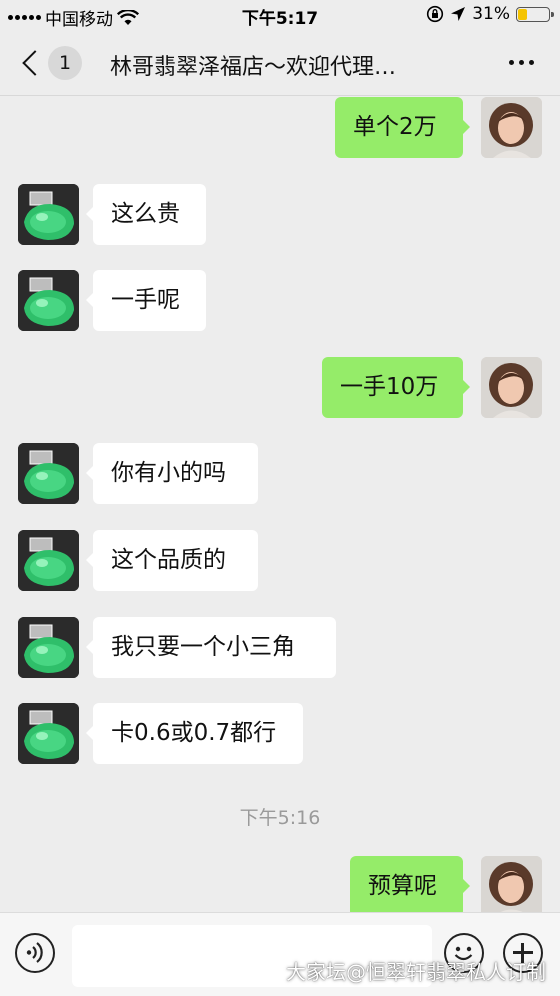 The image size is (560, 996). I want to click on message-bubble: 单个2万, so click(402, 127).